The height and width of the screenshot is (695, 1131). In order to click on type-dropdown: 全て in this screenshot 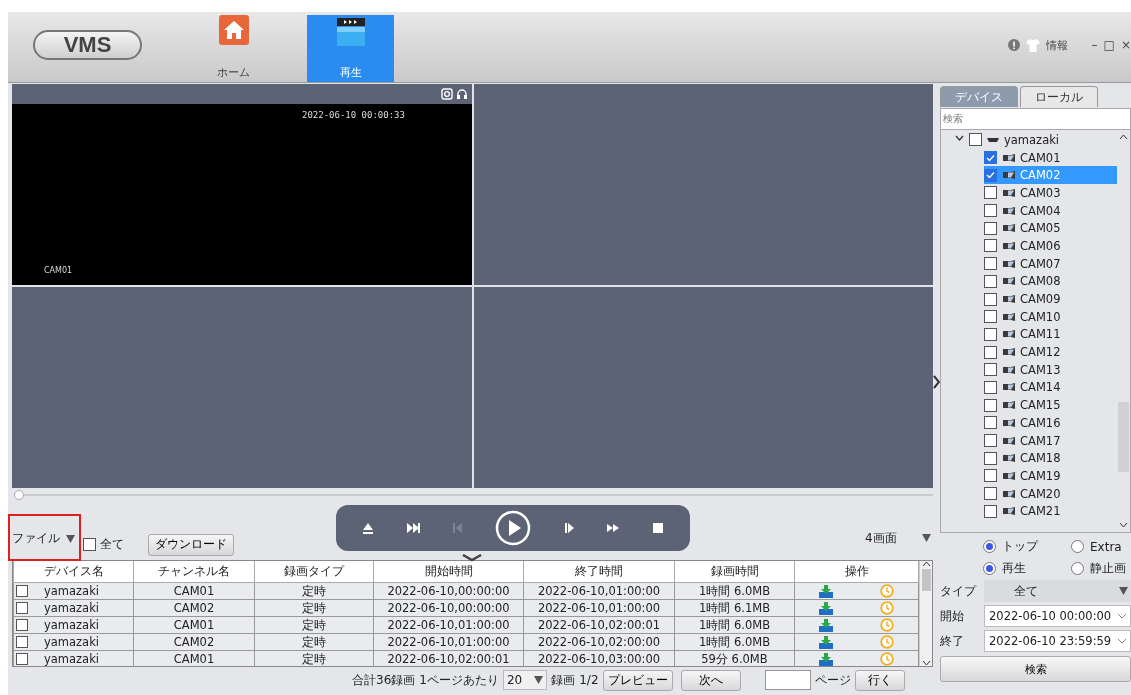, I will do `click(1057, 591)`.